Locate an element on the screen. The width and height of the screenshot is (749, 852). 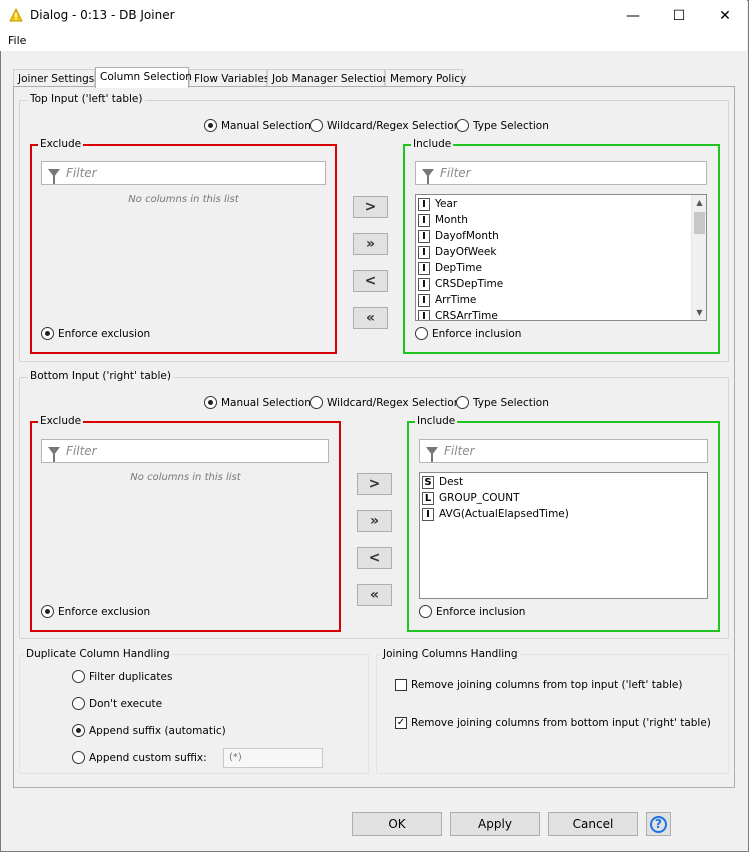
list-item-label: DepTime is located at coordinates (458, 268).